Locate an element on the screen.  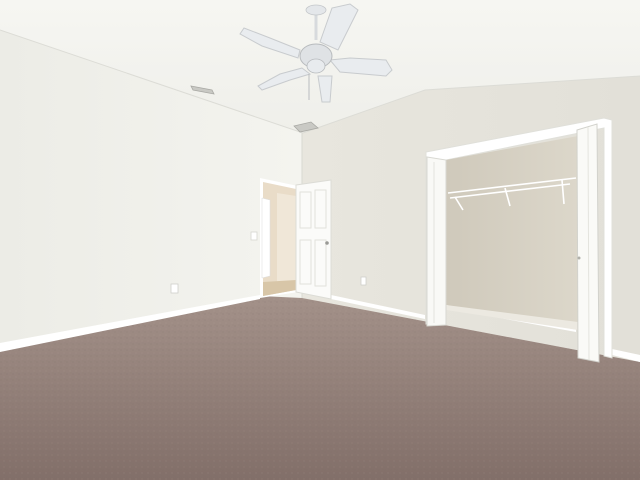
hallway-doorway is located at coordinates (279, 238).